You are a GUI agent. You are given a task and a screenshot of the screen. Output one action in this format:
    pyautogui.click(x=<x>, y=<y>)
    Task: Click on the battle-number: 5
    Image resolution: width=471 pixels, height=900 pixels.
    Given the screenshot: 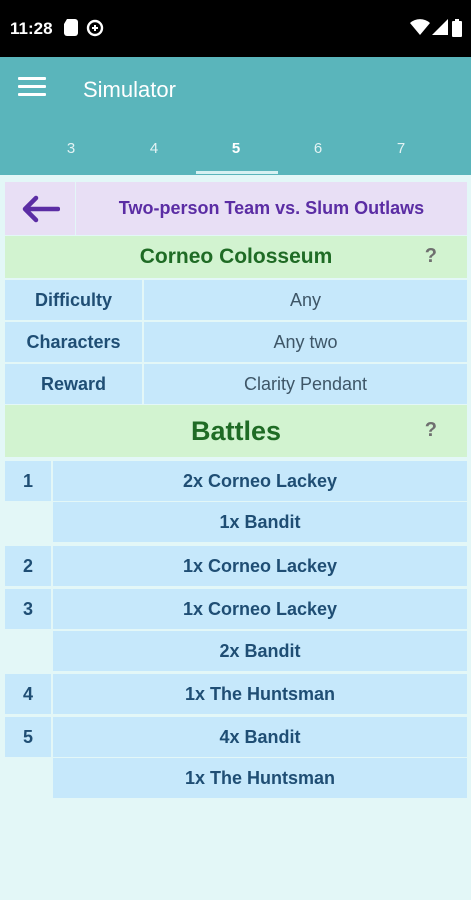 What is the action you would take?
    pyautogui.click(x=28, y=737)
    